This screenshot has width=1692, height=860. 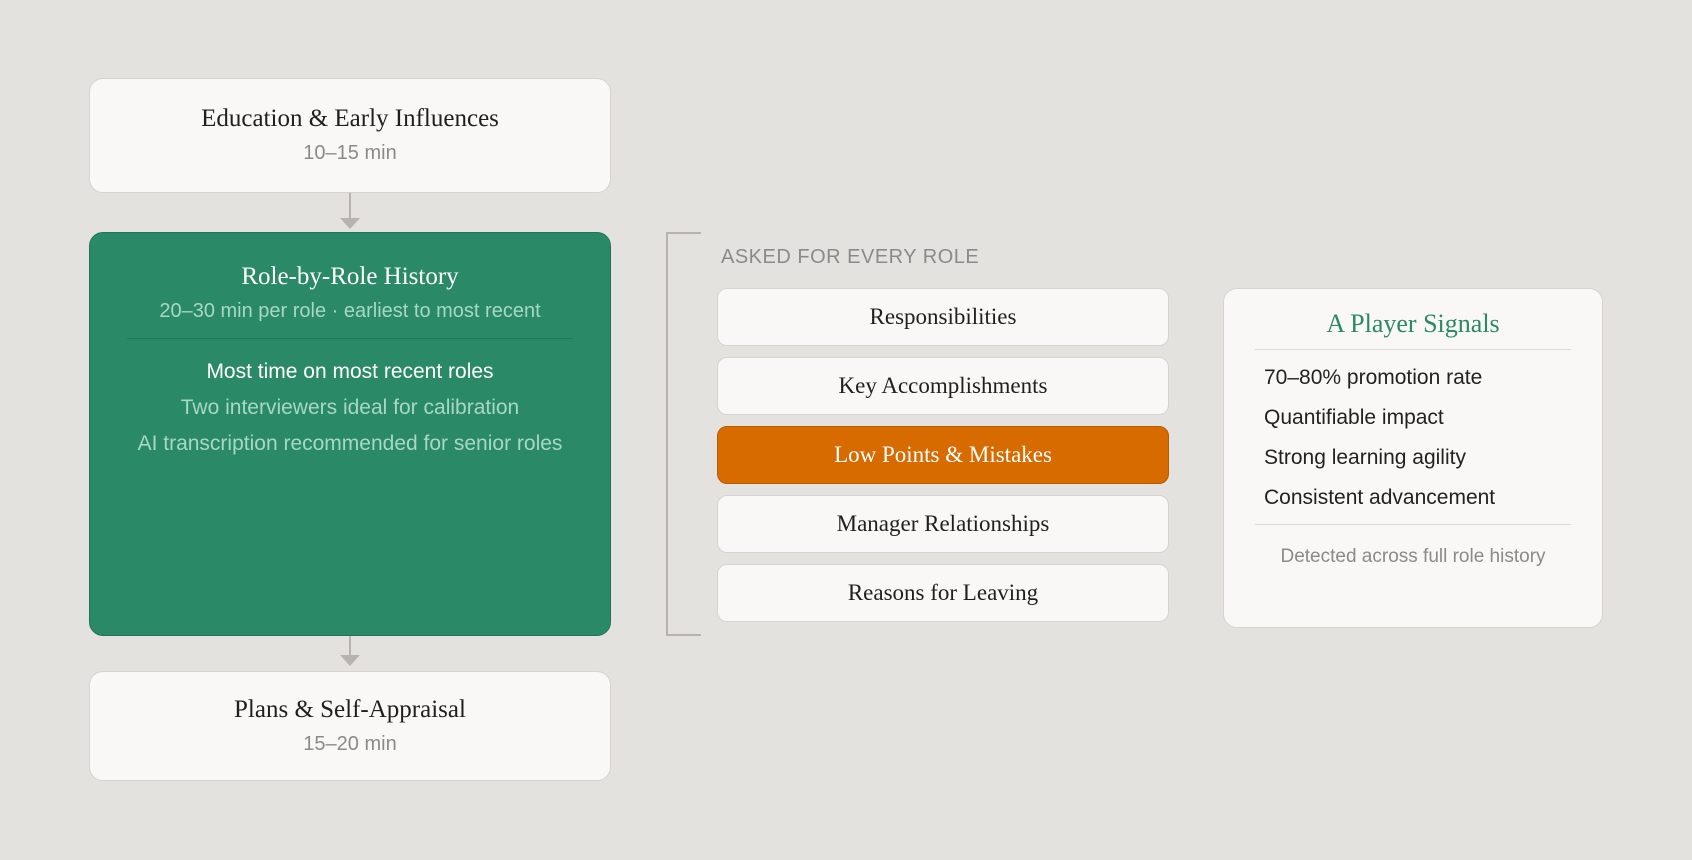 What do you see at coordinates (943, 455) in the screenshot?
I see `question-low-points-highlighted: Low Points & Mistakes` at bounding box center [943, 455].